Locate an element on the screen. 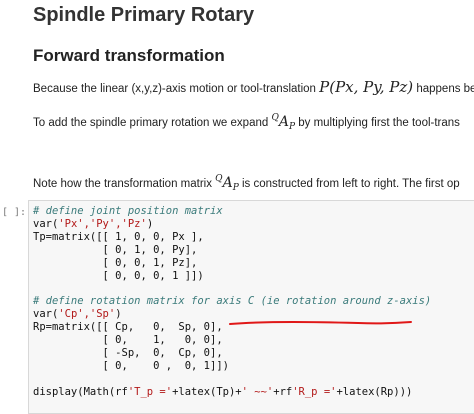 This screenshot has height=414, width=474. code-line: [ 0, 0, 0, 1 ]]) is located at coordinates (118, 275).